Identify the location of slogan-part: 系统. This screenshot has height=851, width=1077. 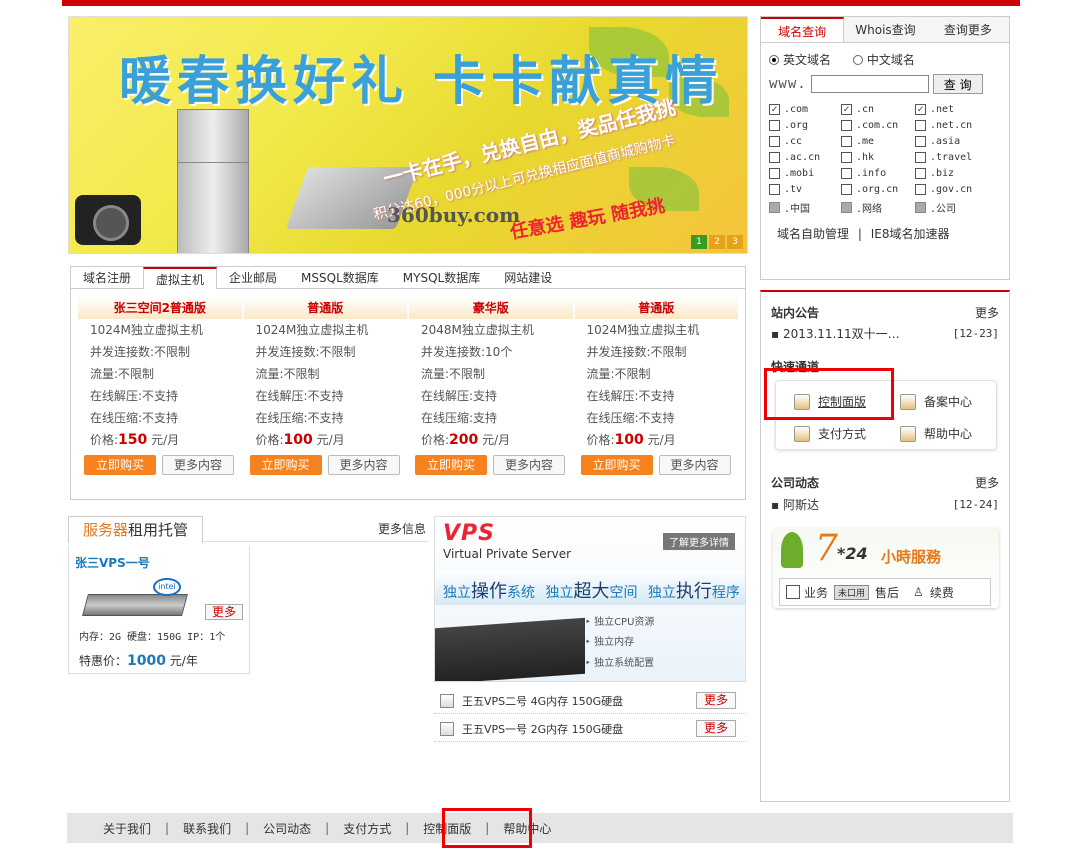
(521, 593).